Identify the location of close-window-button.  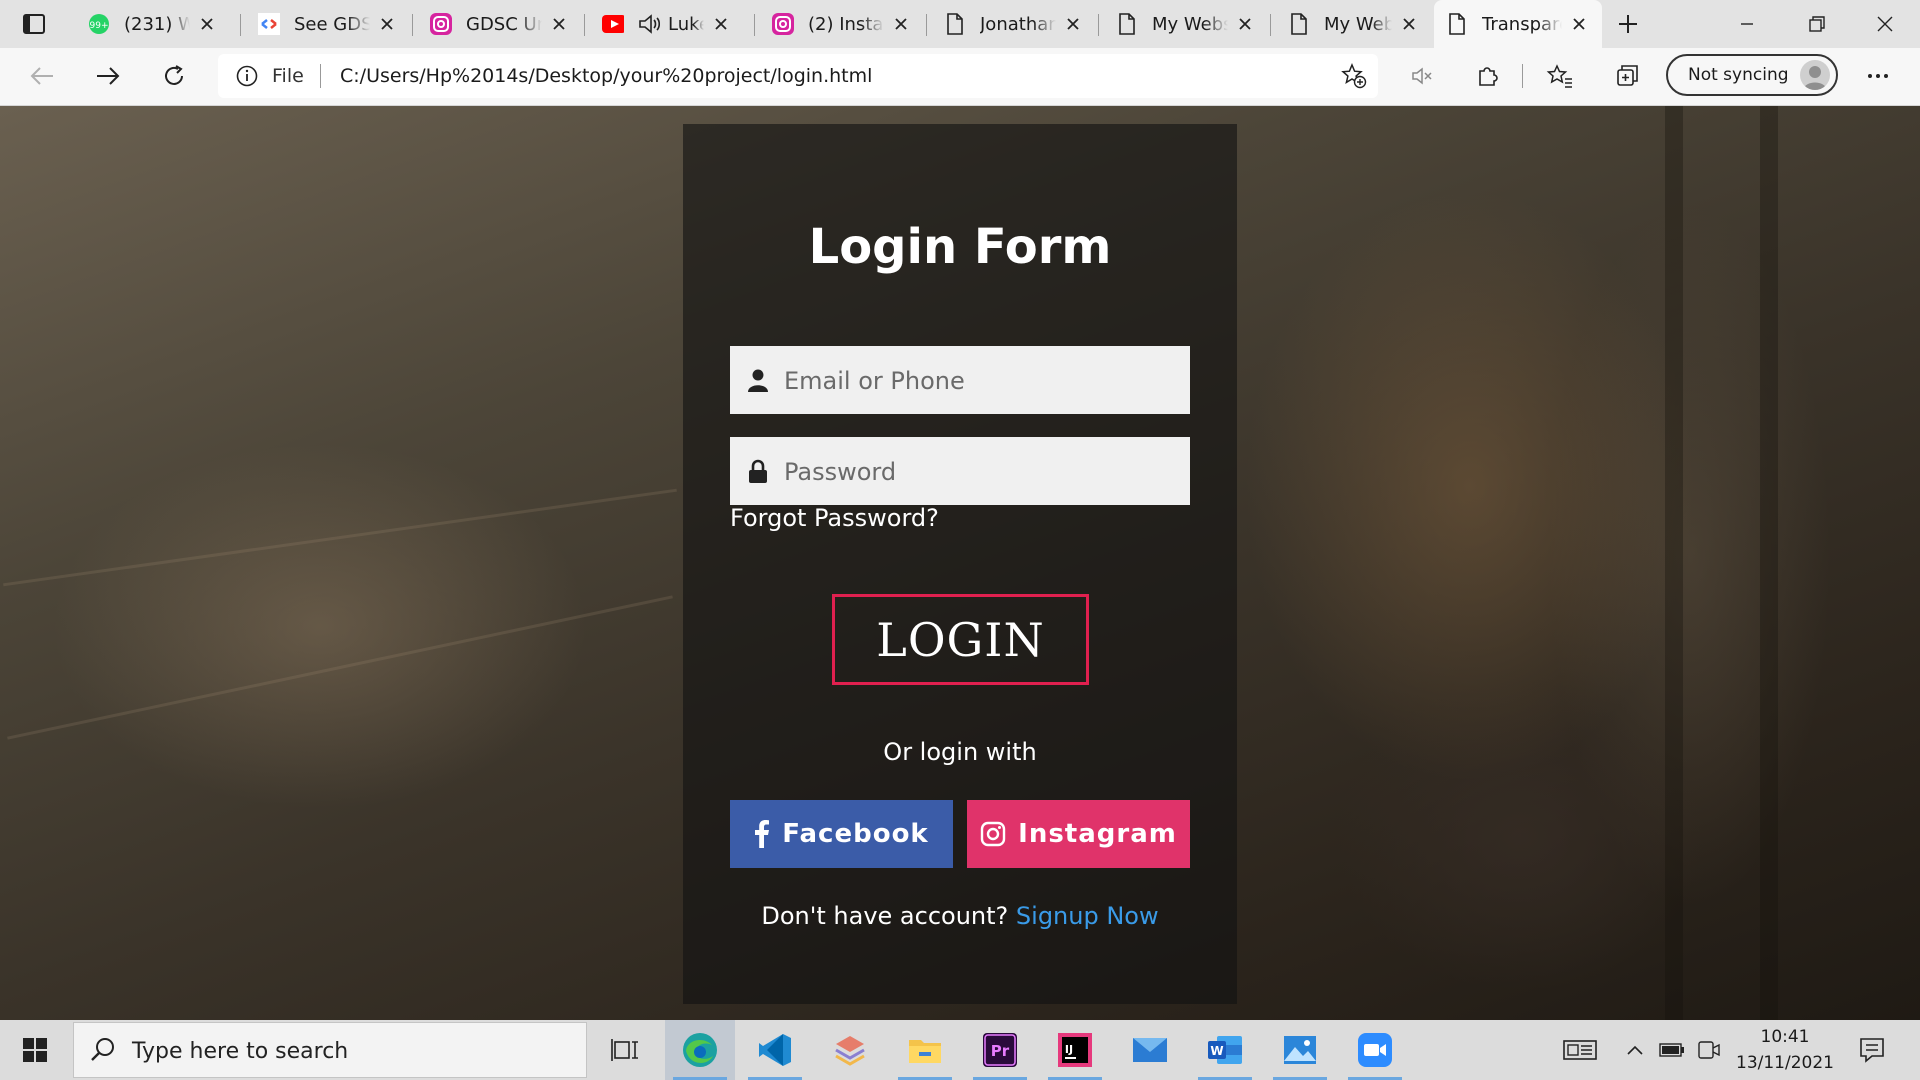
(1885, 24).